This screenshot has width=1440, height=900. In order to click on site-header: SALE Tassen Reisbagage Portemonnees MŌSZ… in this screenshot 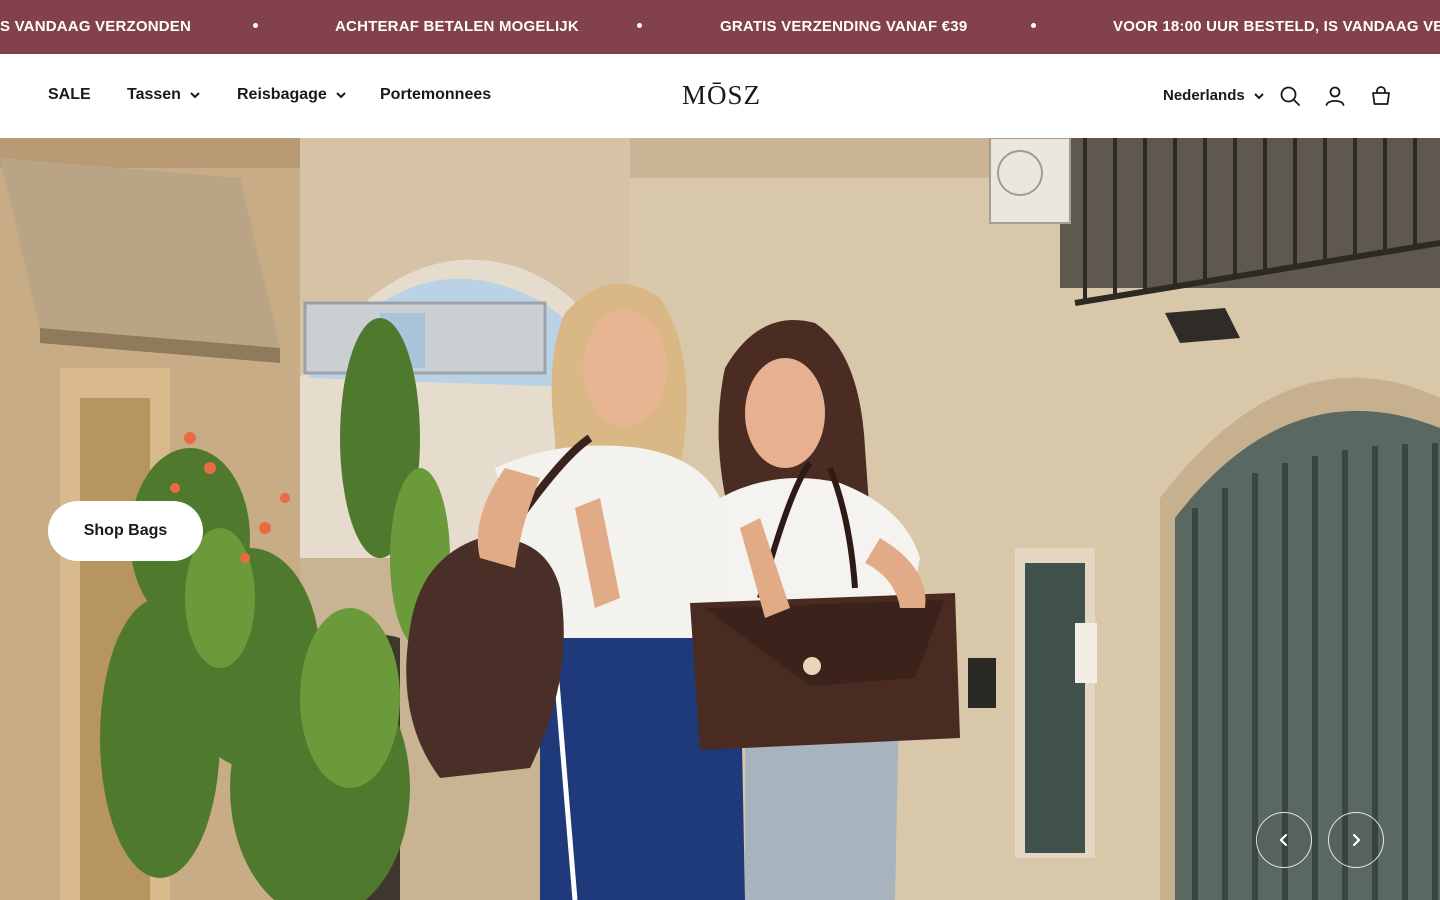, I will do `click(720, 96)`.